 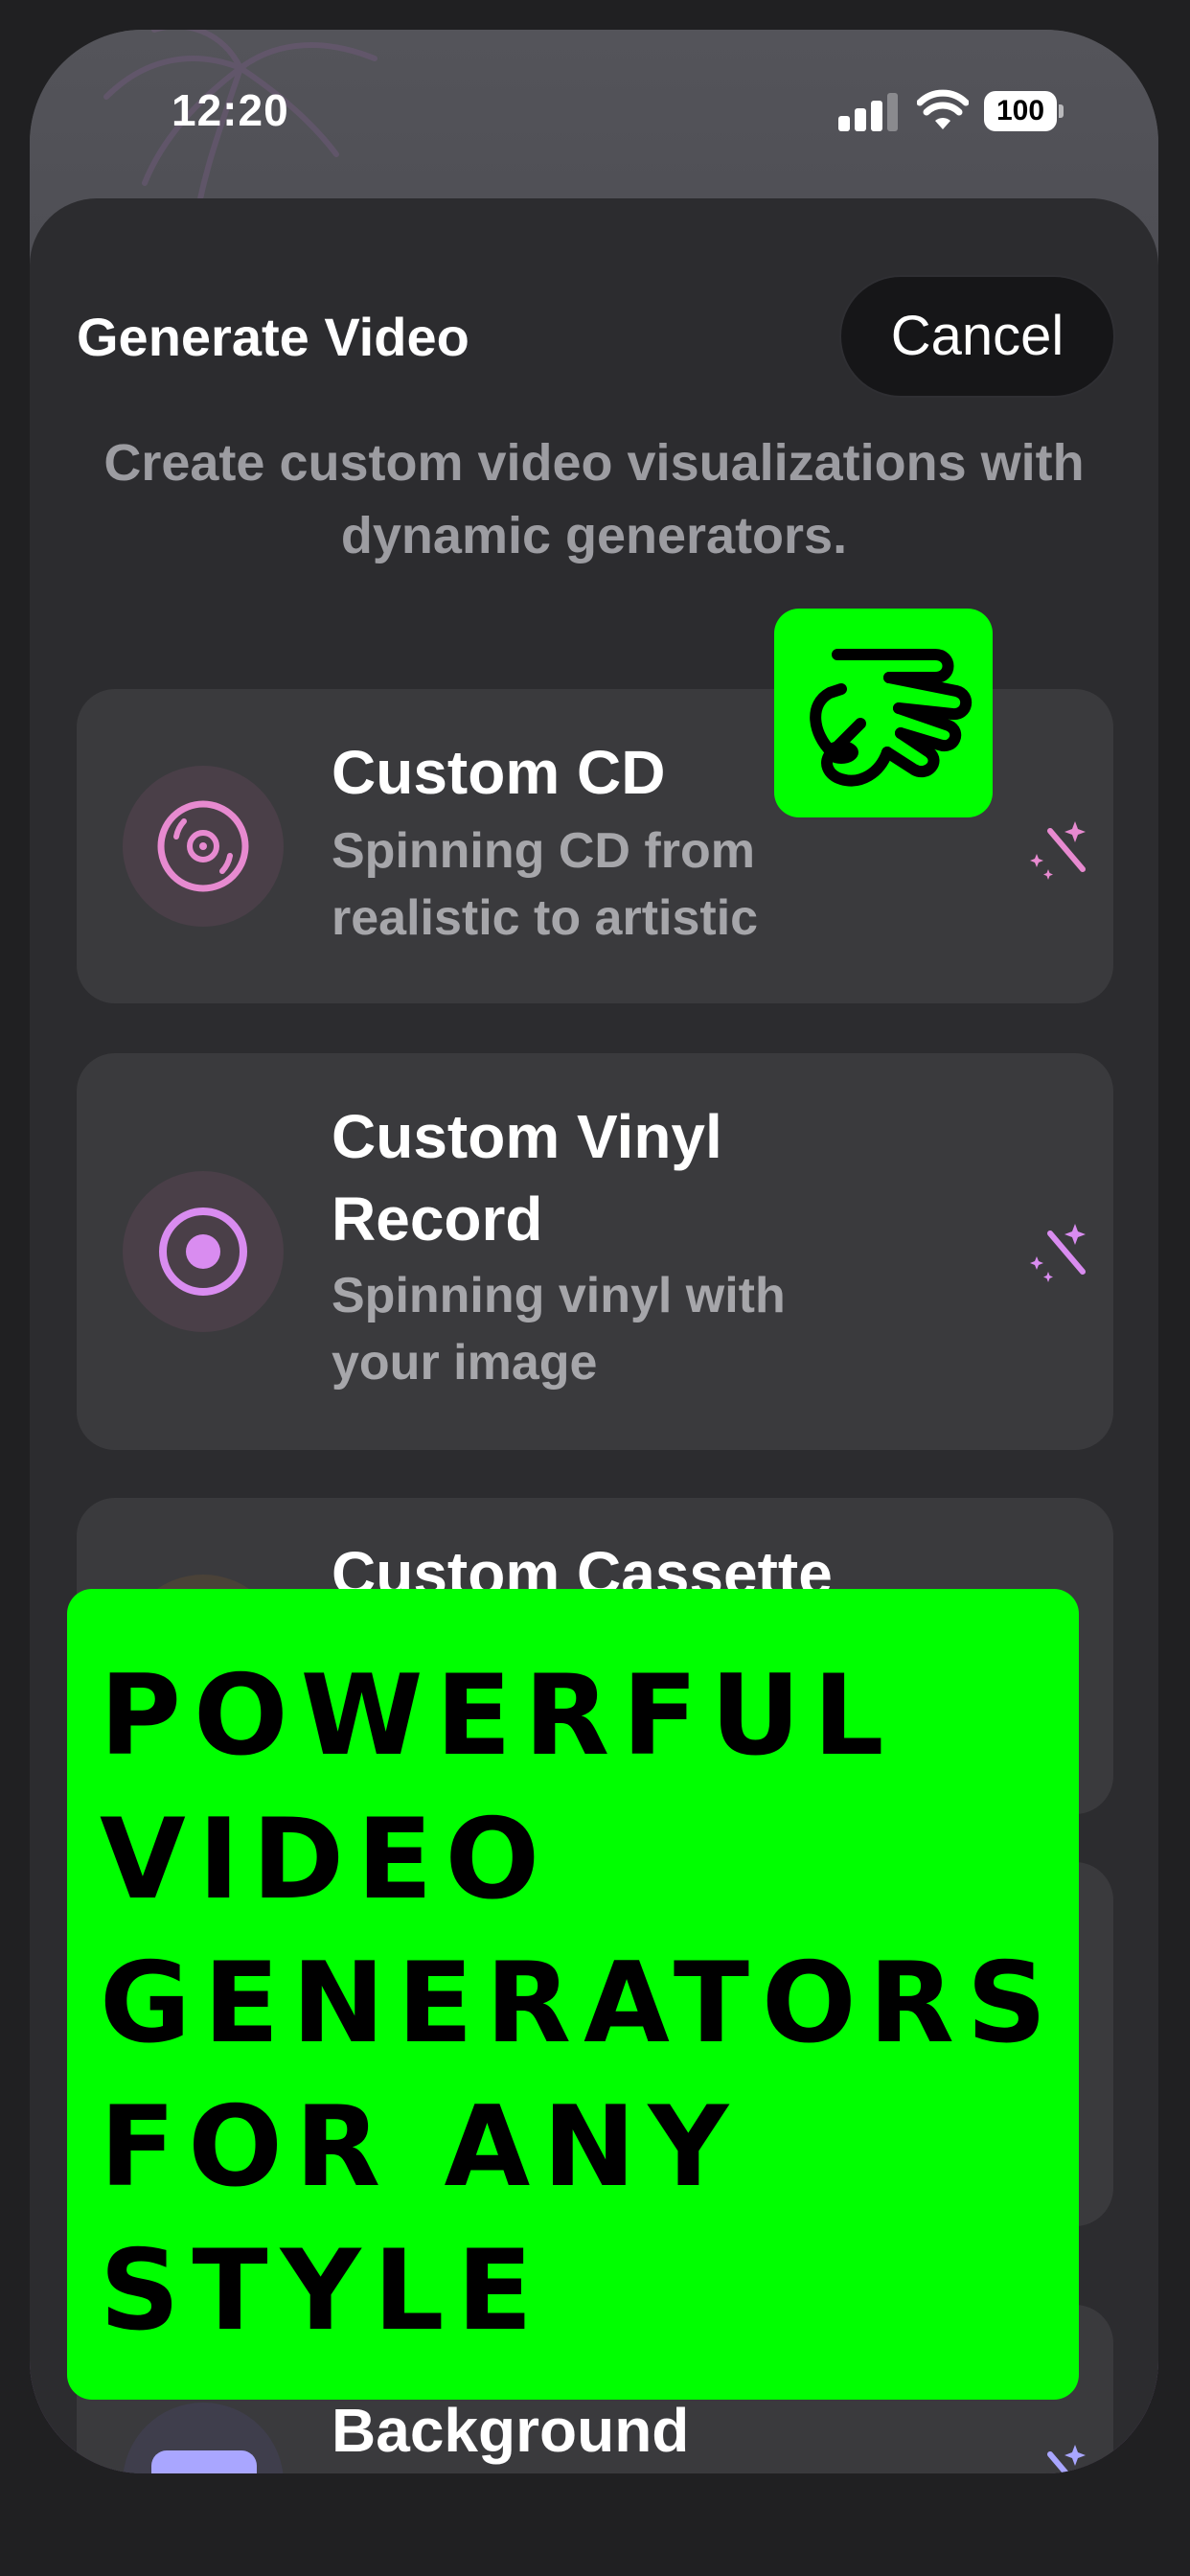 What do you see at coordinates (1020, 111) in the screenshot?
I see `battery-level: 100` at bounding box center [1020, 111].